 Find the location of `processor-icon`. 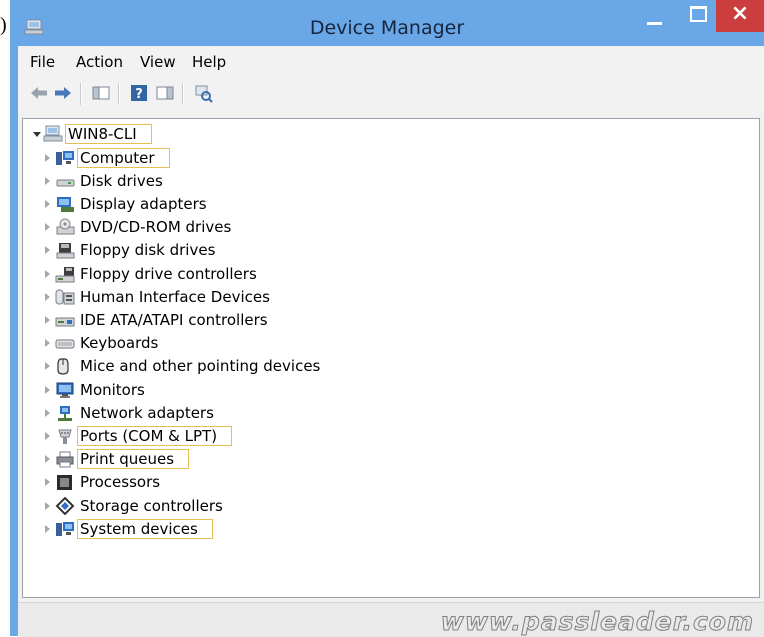

processor-icon is located at coordinates (65, 482).